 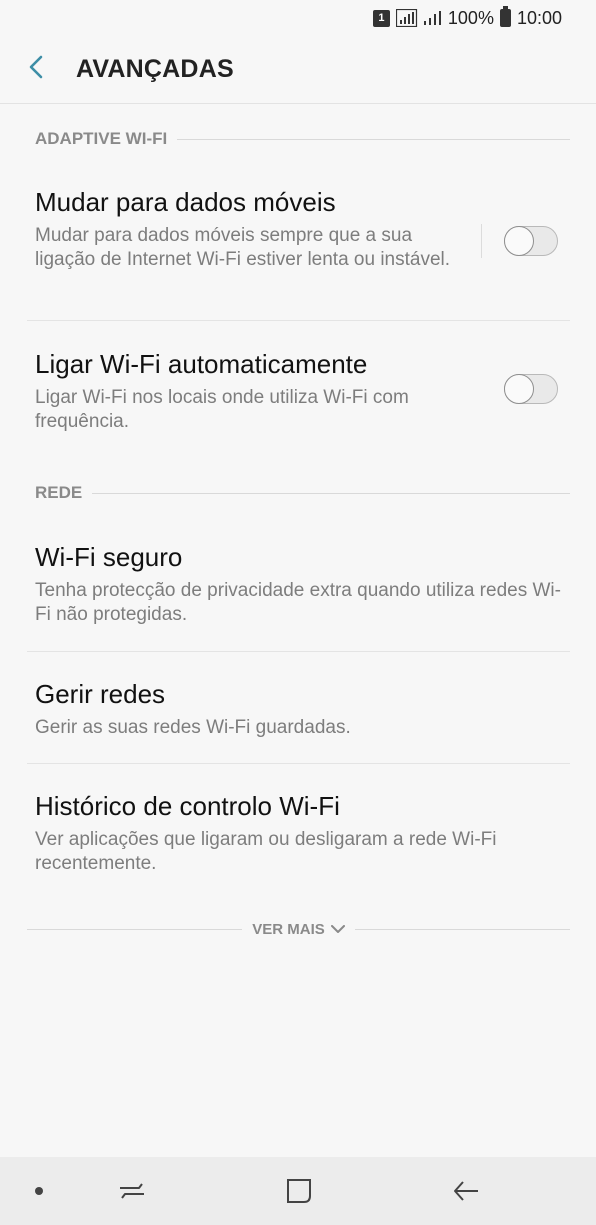 I want to click on app-header: AVANÇADAS, so click(x=298, y=70).